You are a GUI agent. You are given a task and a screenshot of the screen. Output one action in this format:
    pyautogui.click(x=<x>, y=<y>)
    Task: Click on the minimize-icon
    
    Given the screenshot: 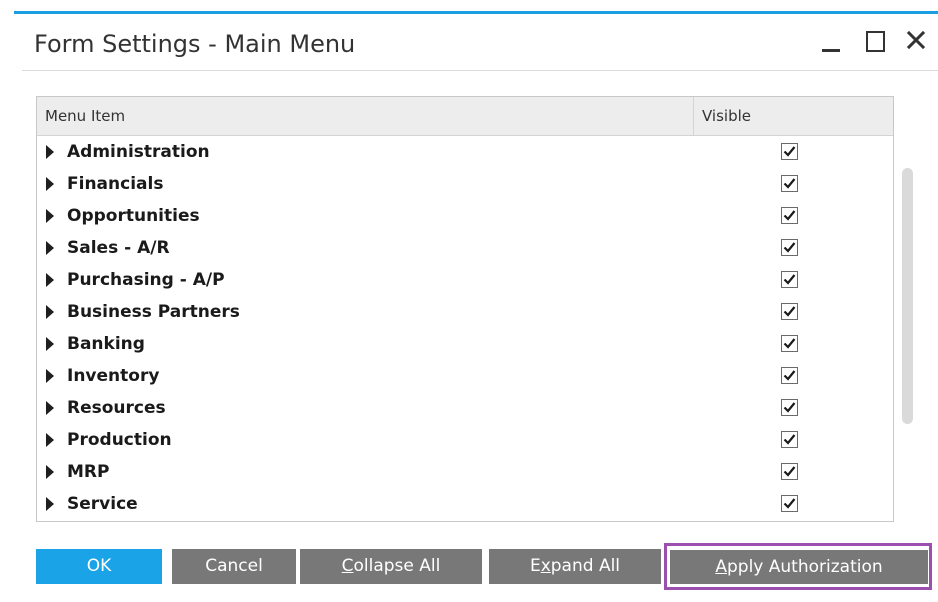 What is the action you would take?
    pyautogui.click(x=831, y=41)
    